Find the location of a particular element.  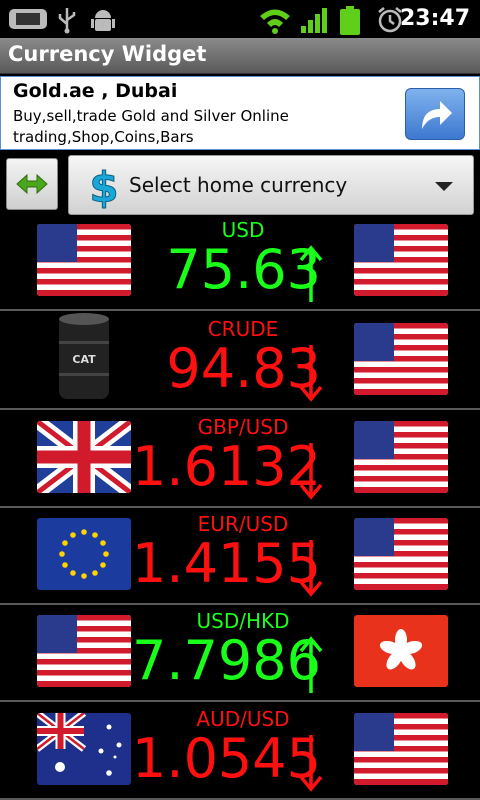

uk-flag-icon is located at coordinates (84, 457).